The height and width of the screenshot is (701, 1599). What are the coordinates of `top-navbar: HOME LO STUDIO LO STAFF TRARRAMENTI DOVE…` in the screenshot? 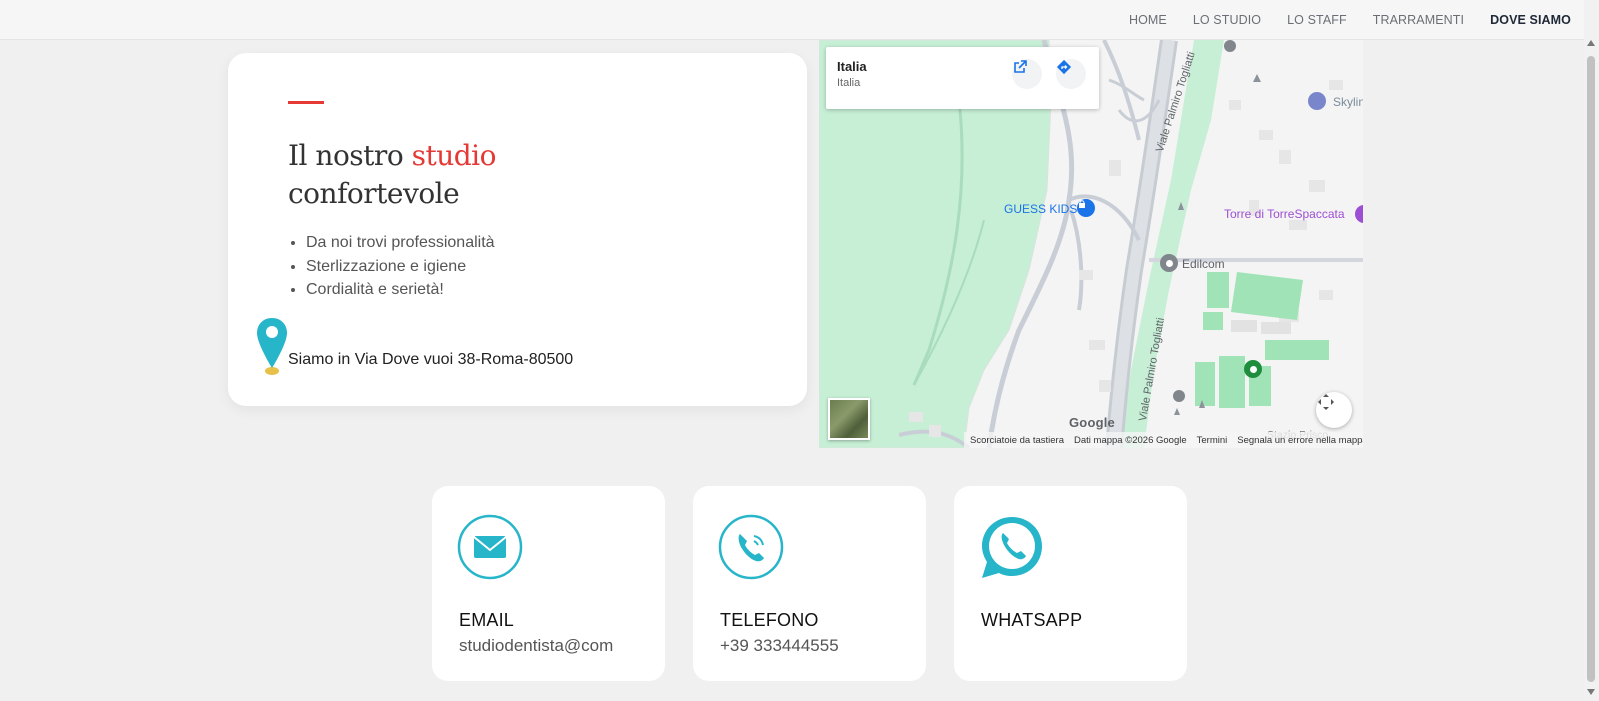 It's located at (792, 20).